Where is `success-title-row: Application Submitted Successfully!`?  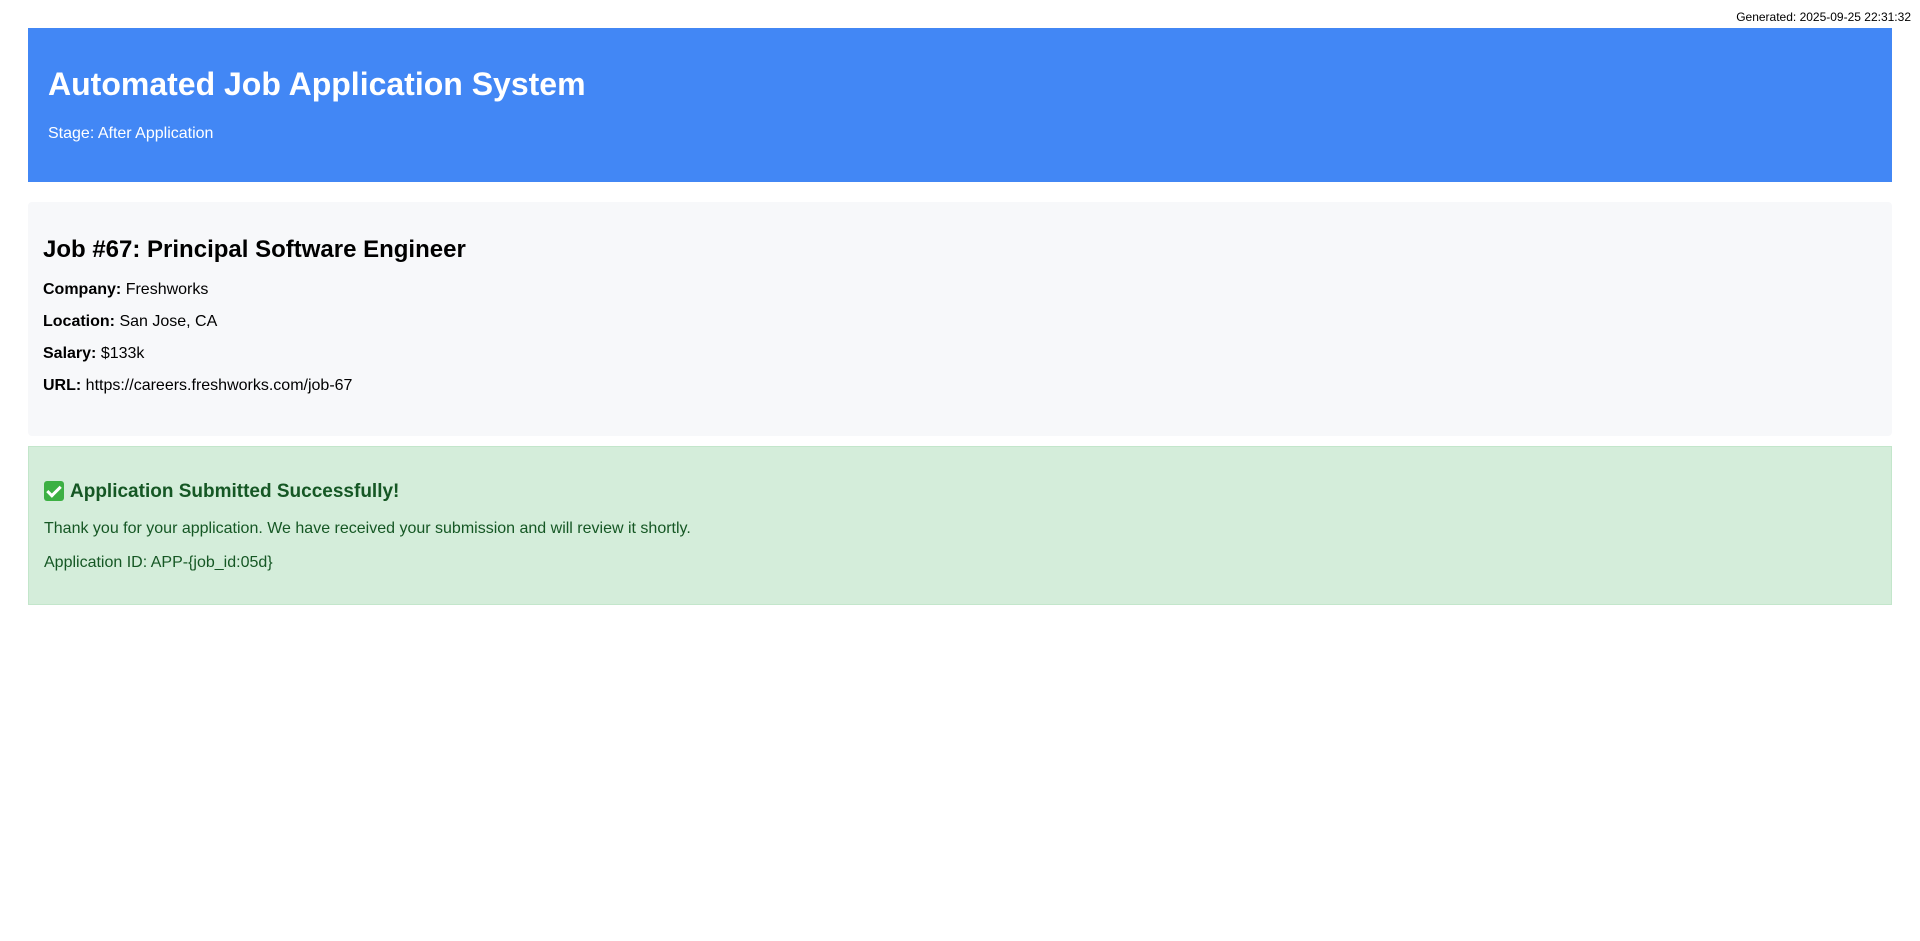
success-title-row: Application Submitted Successfully! is located at coordinates (960, 491).